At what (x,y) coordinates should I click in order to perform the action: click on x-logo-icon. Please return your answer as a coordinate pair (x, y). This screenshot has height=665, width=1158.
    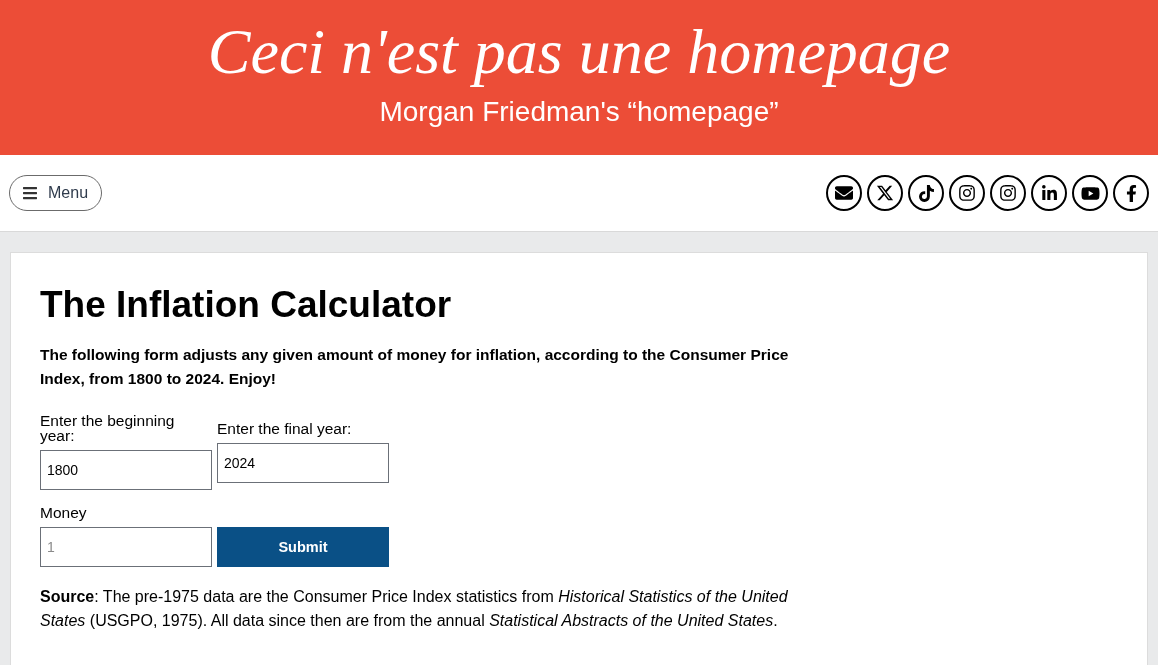
    Looking at the image, I should click on (885, 193).